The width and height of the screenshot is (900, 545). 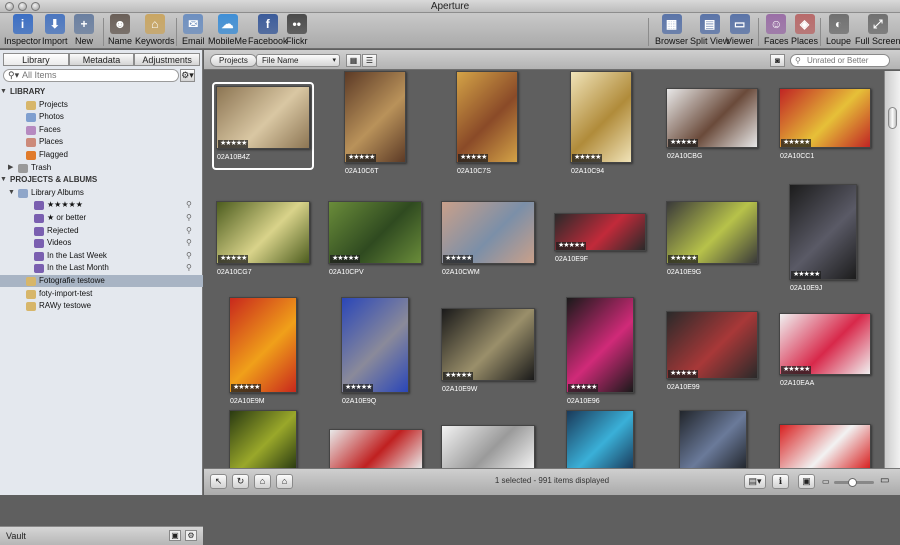 I want to click on mobileme-toolbar-button: ☁ MobileMe, so click(x=227, y=31).